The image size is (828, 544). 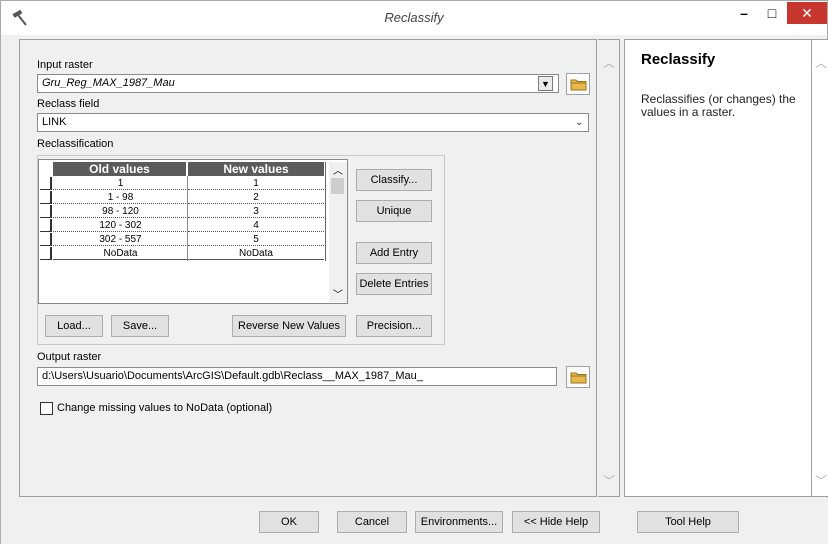 I want to click on reclass-field-label: Reclass field, so click(x=68, y=104).